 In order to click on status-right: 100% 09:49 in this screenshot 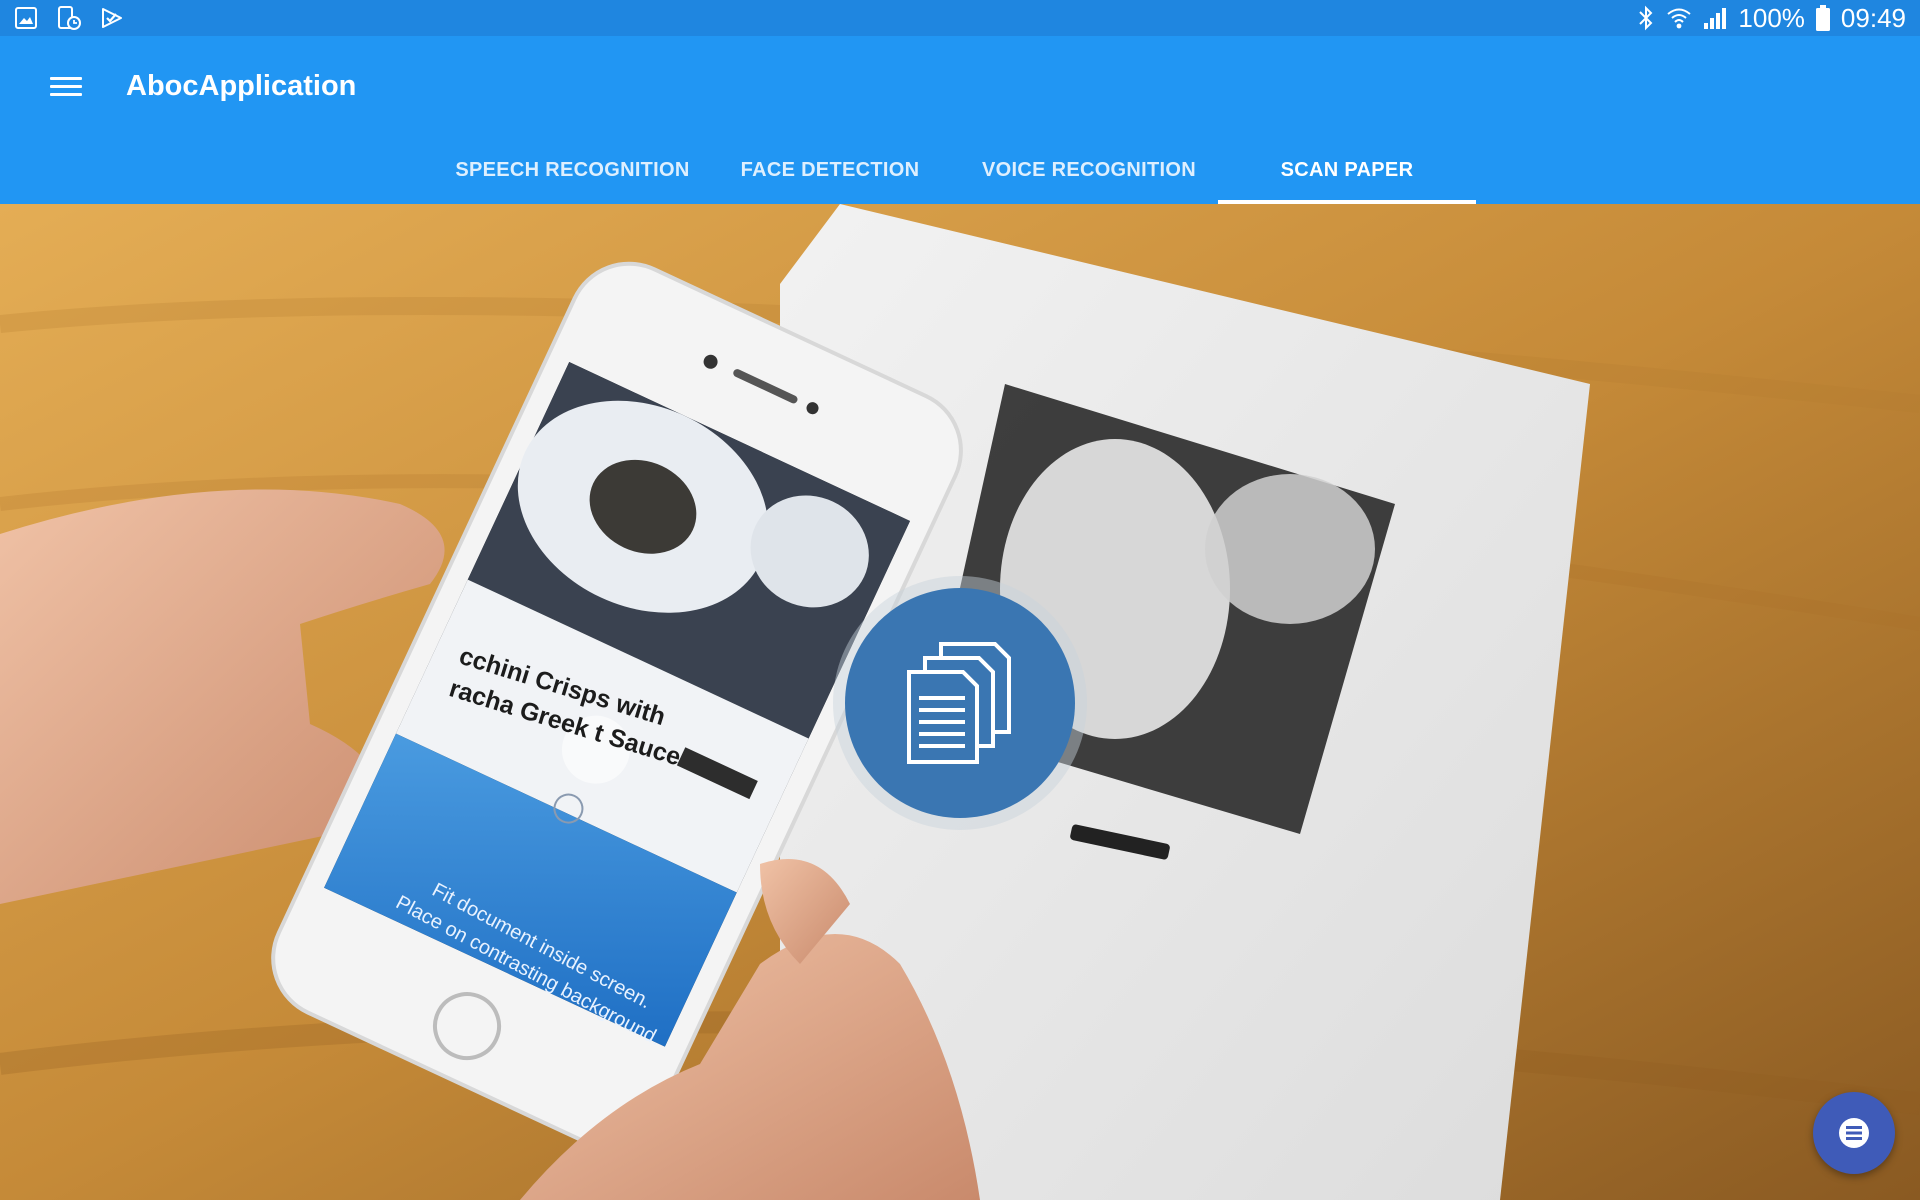, I will do `click(1771, 18)`.